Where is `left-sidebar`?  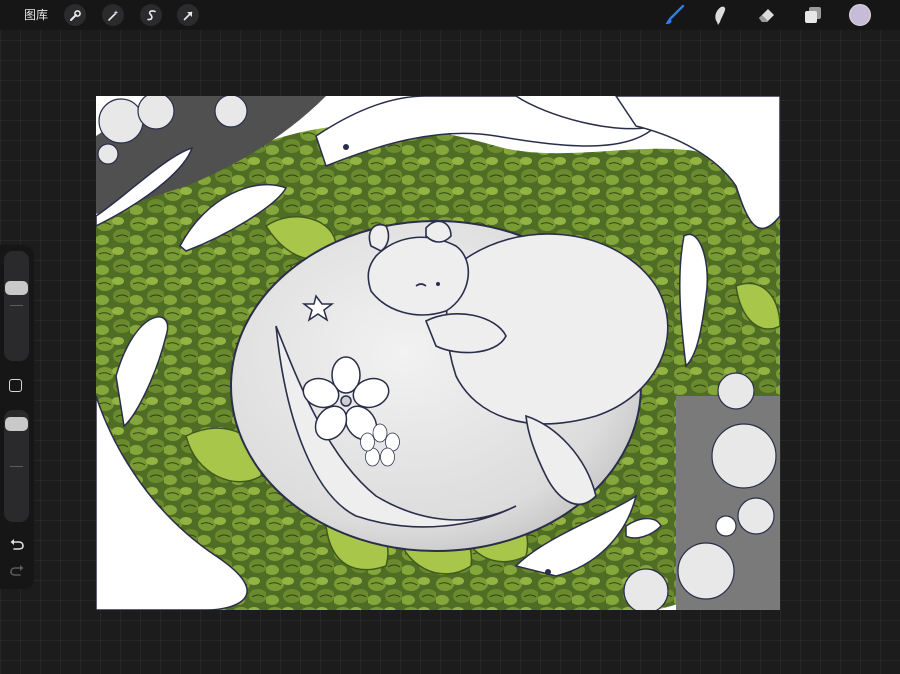 left-sidebar is located at coordinates (17, 417).